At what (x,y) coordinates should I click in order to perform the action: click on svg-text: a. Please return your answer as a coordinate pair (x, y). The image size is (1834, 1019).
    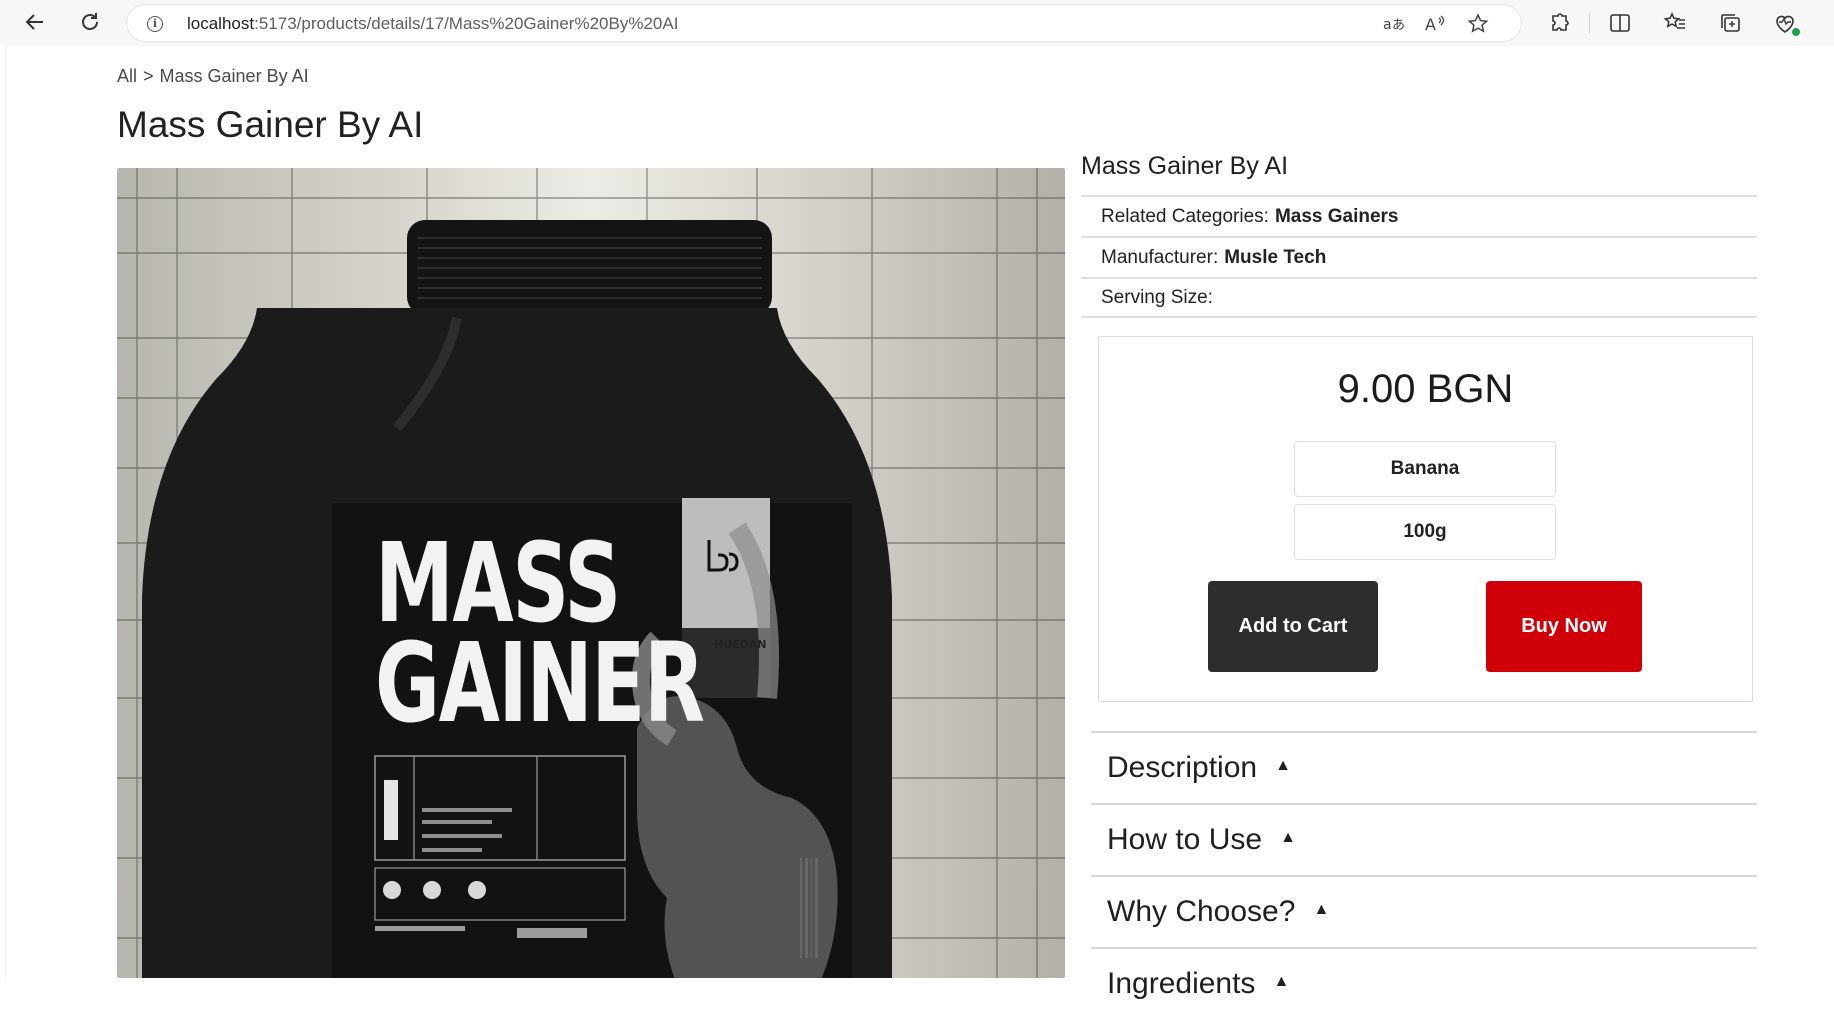
    Looking at the image, I should click on (1387, 25).